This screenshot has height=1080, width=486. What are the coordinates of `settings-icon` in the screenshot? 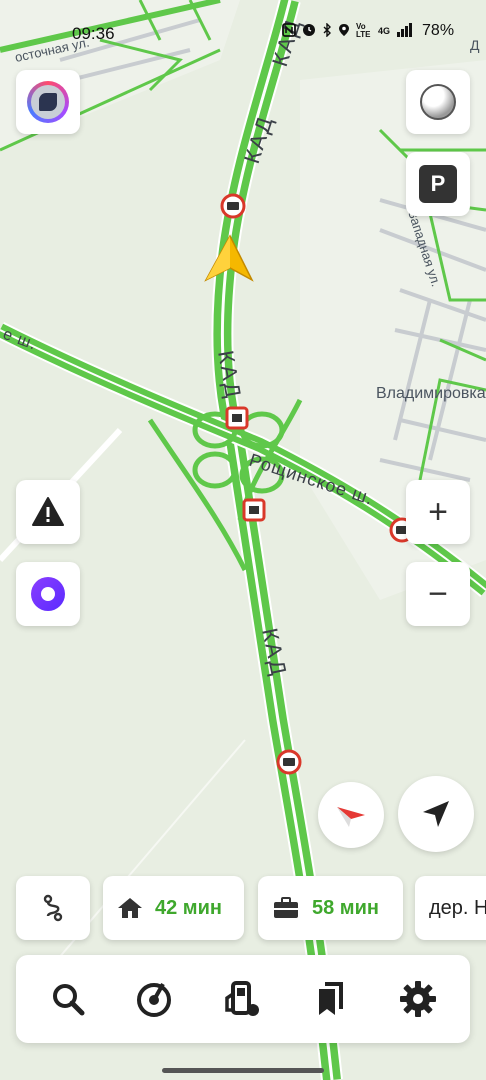 It's located at (418, 999).